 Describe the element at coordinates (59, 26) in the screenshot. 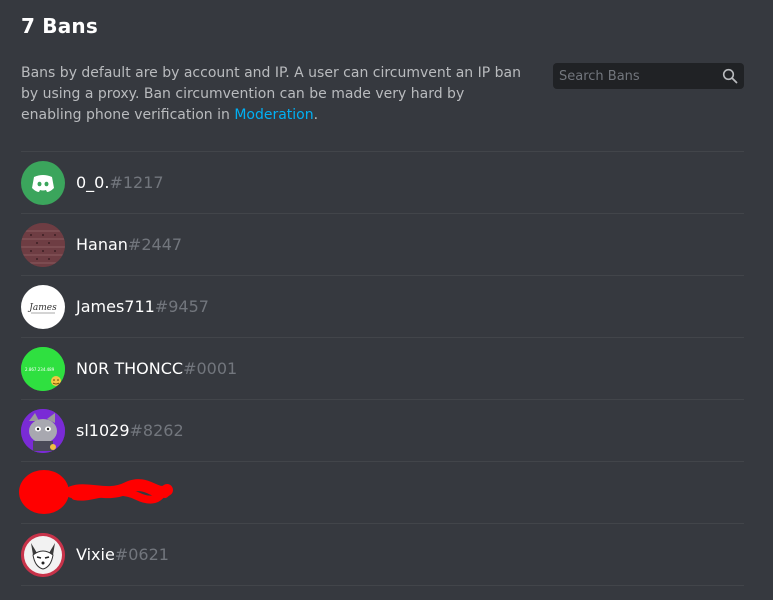

I see `page-title: 7 Bans` at that location.